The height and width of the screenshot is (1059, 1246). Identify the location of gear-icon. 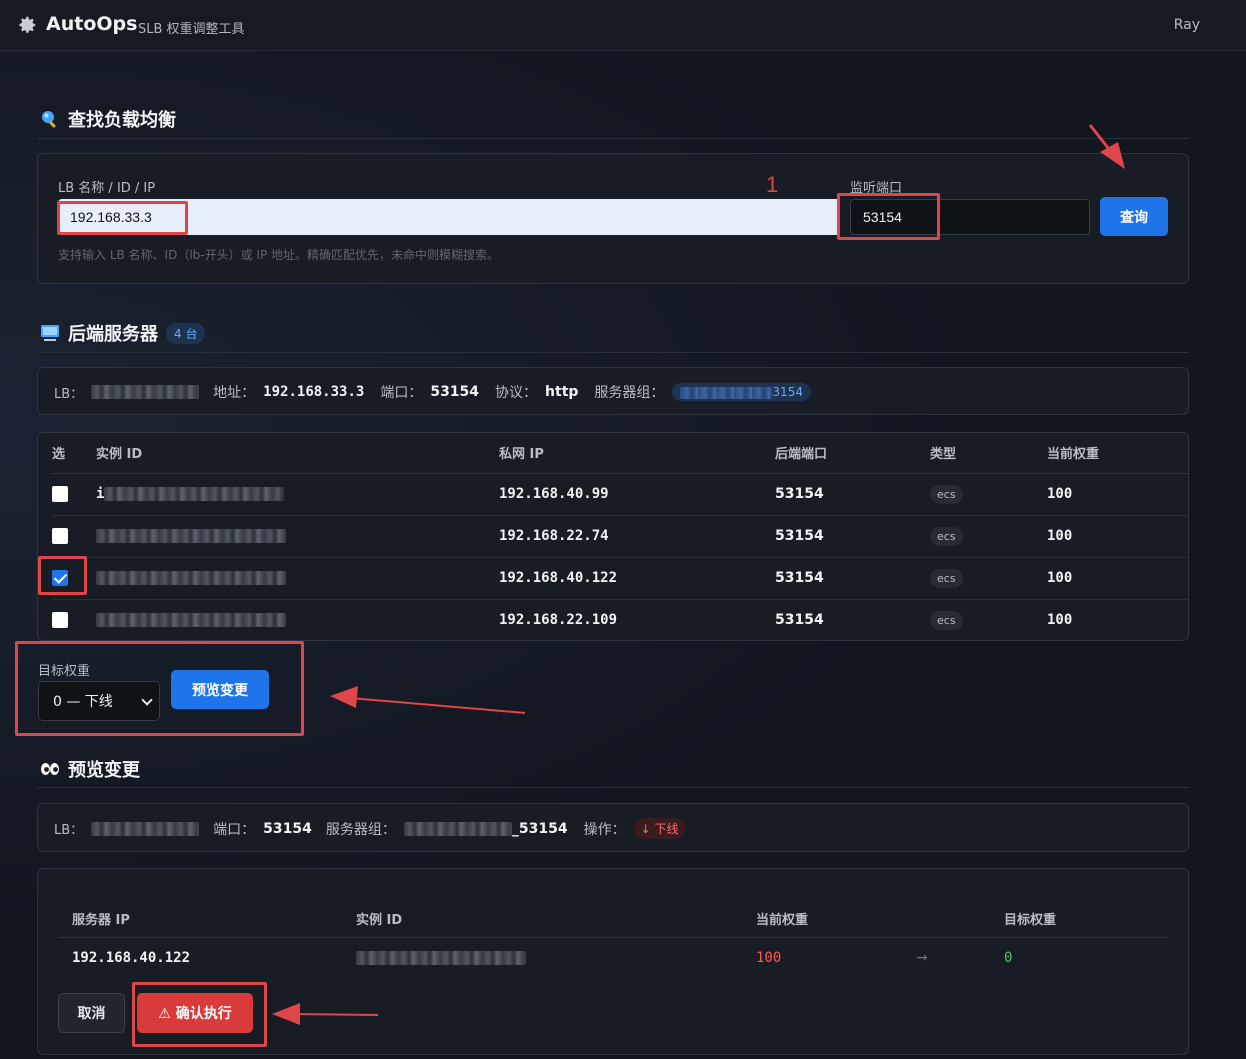
(27, 24).